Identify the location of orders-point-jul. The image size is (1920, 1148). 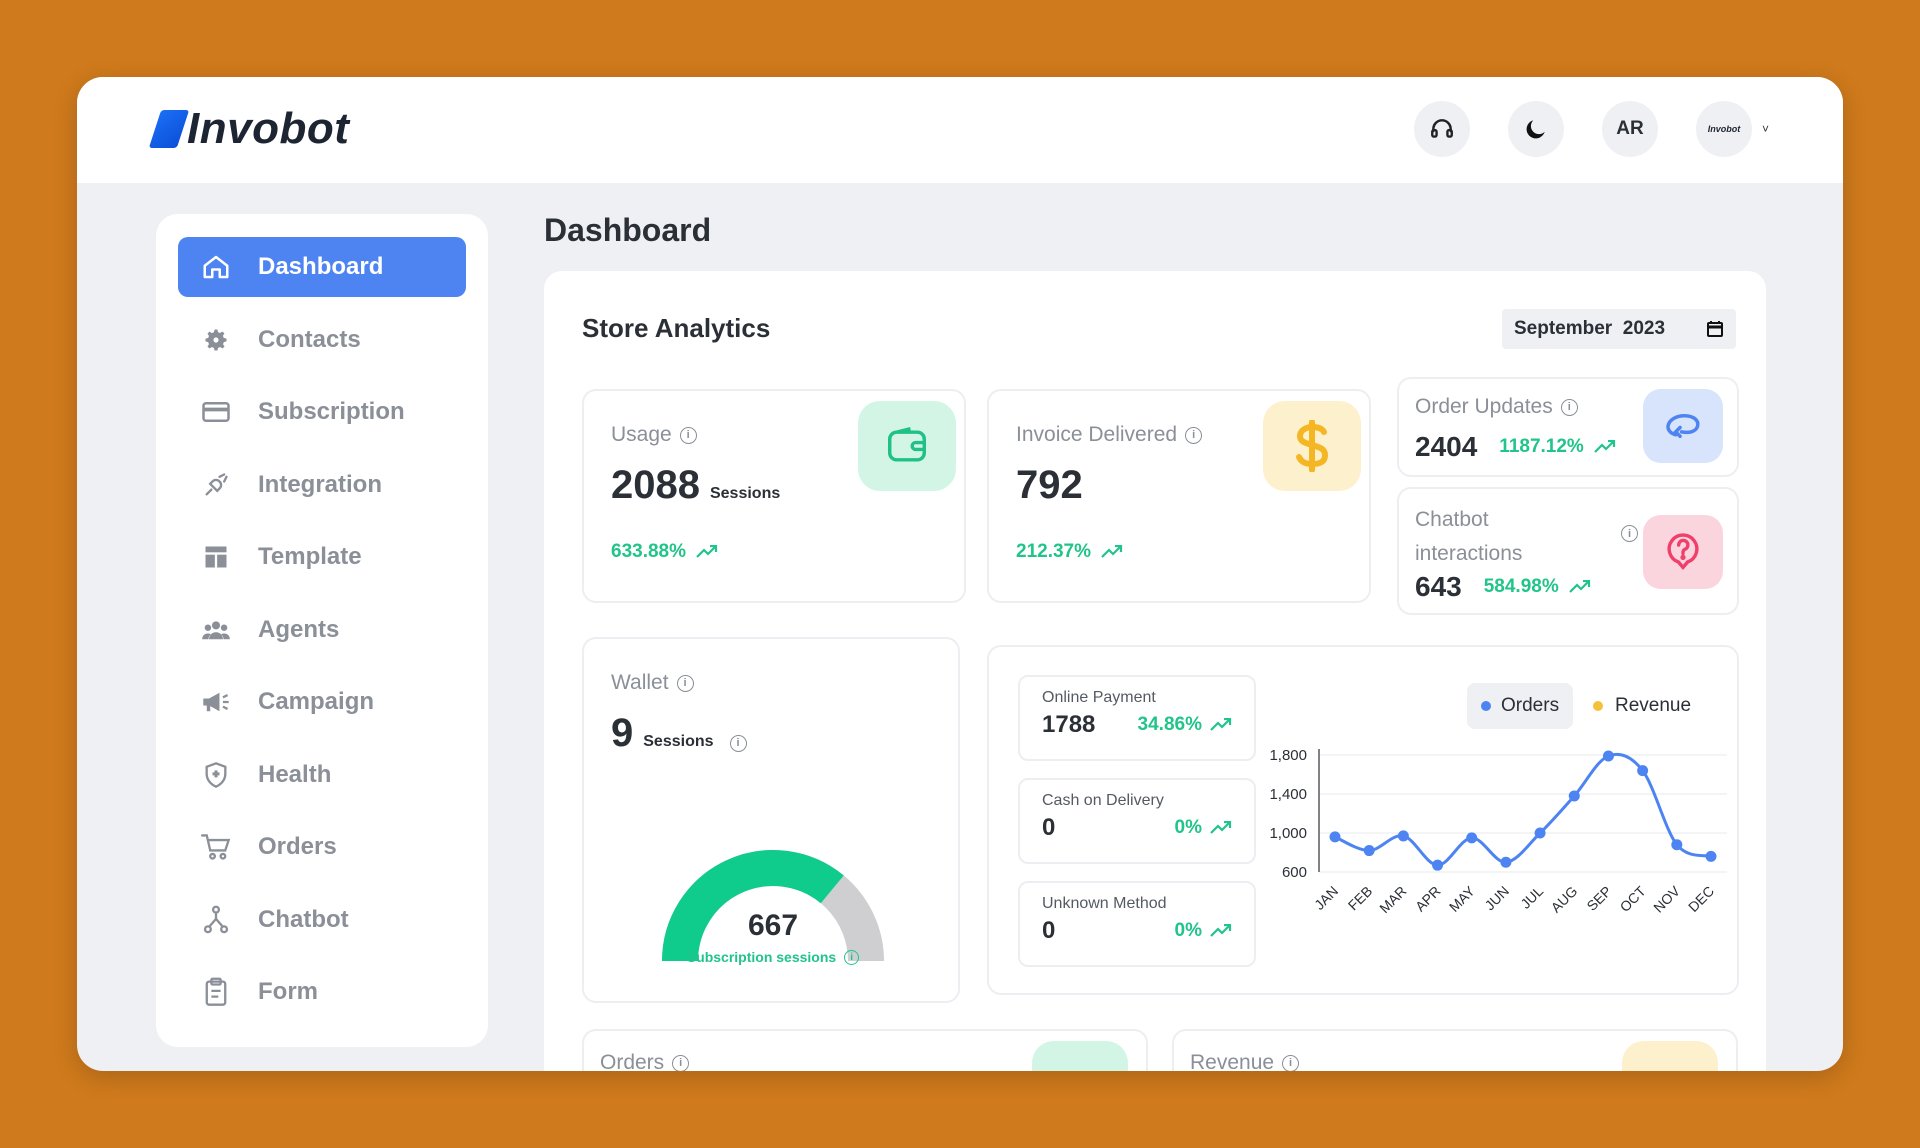
(1540, 833).